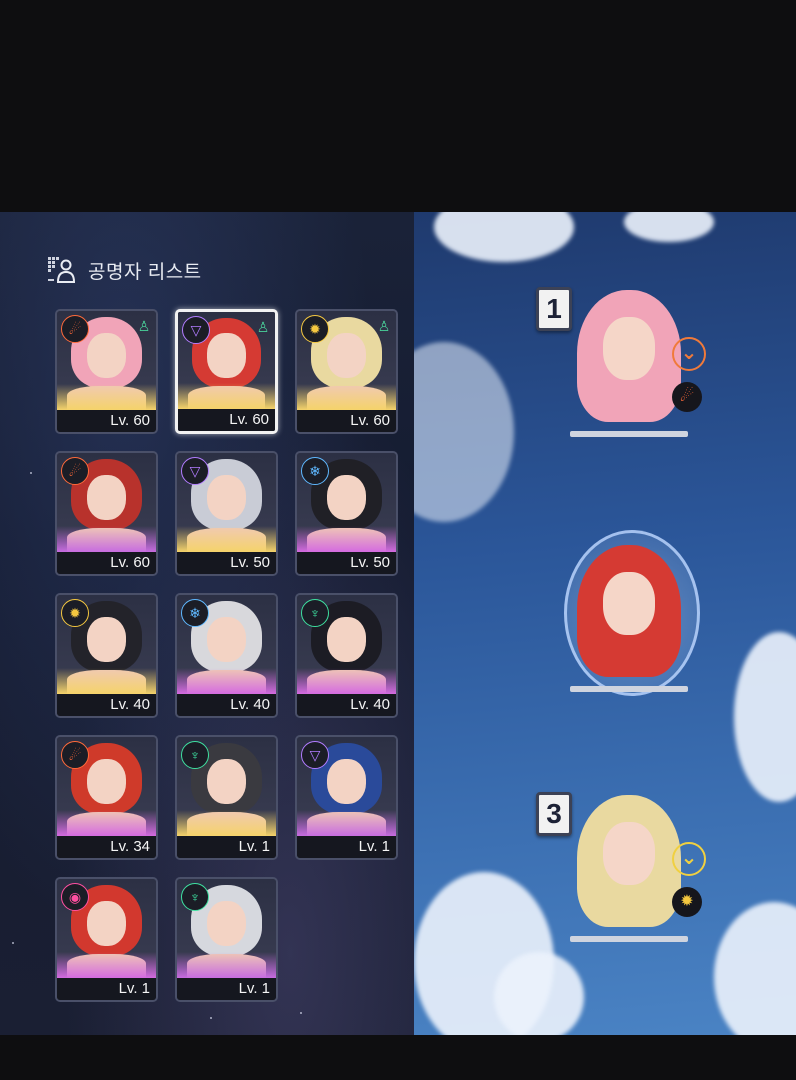 This screenshot has width=796, height=1080. What do you see at coordinates (398, 1057) in the screenshot?
I see `bottom-letterbox` at bounding box center [398, 1057].